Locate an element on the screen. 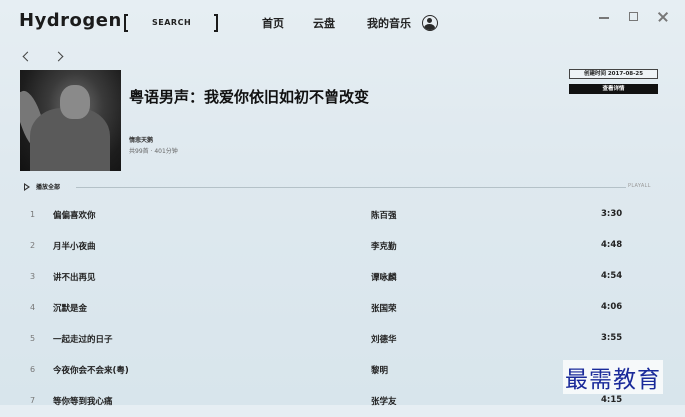 Image resolution: width=685 pixels, height=417 pixels. search-label: SEARCH is located at coordinates (171, 22).